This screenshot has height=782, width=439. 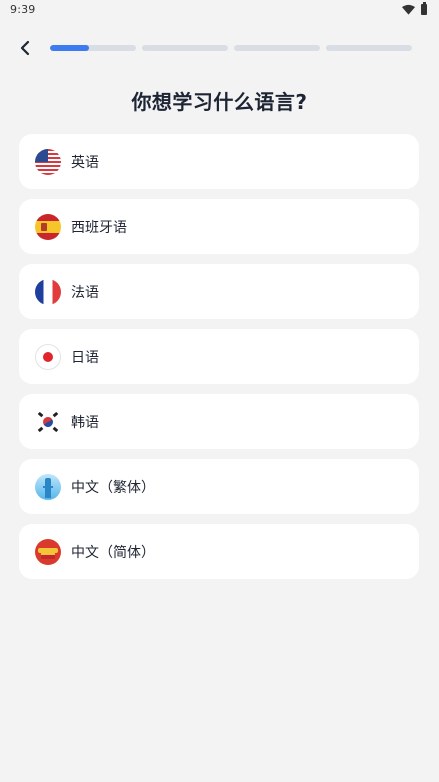 I want to click on language-option-english: 英语, so click(x=219, y=161).